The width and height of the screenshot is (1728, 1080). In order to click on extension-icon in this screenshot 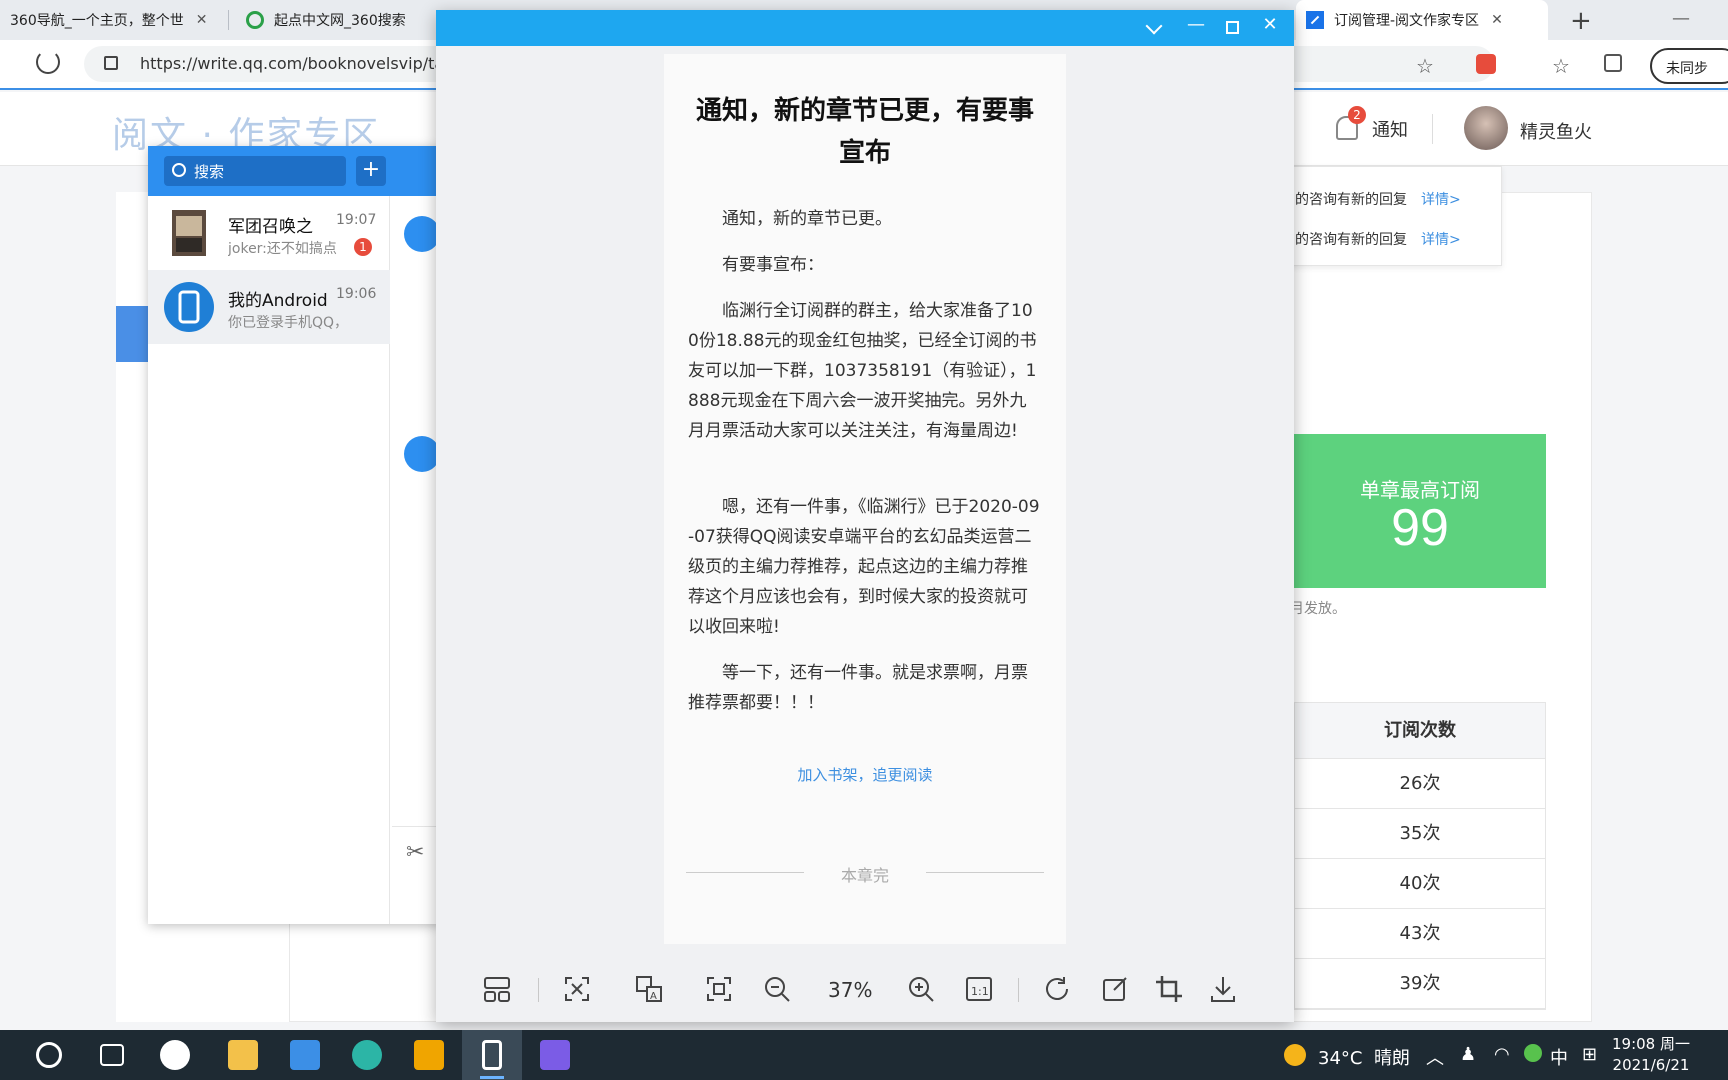, I will do `click(1486, 64)`.